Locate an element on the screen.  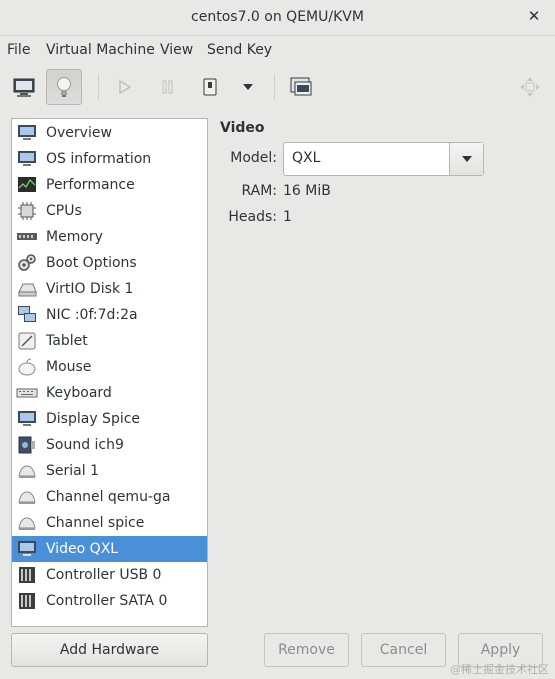
memory-icon is located at coordinates (27, 237).